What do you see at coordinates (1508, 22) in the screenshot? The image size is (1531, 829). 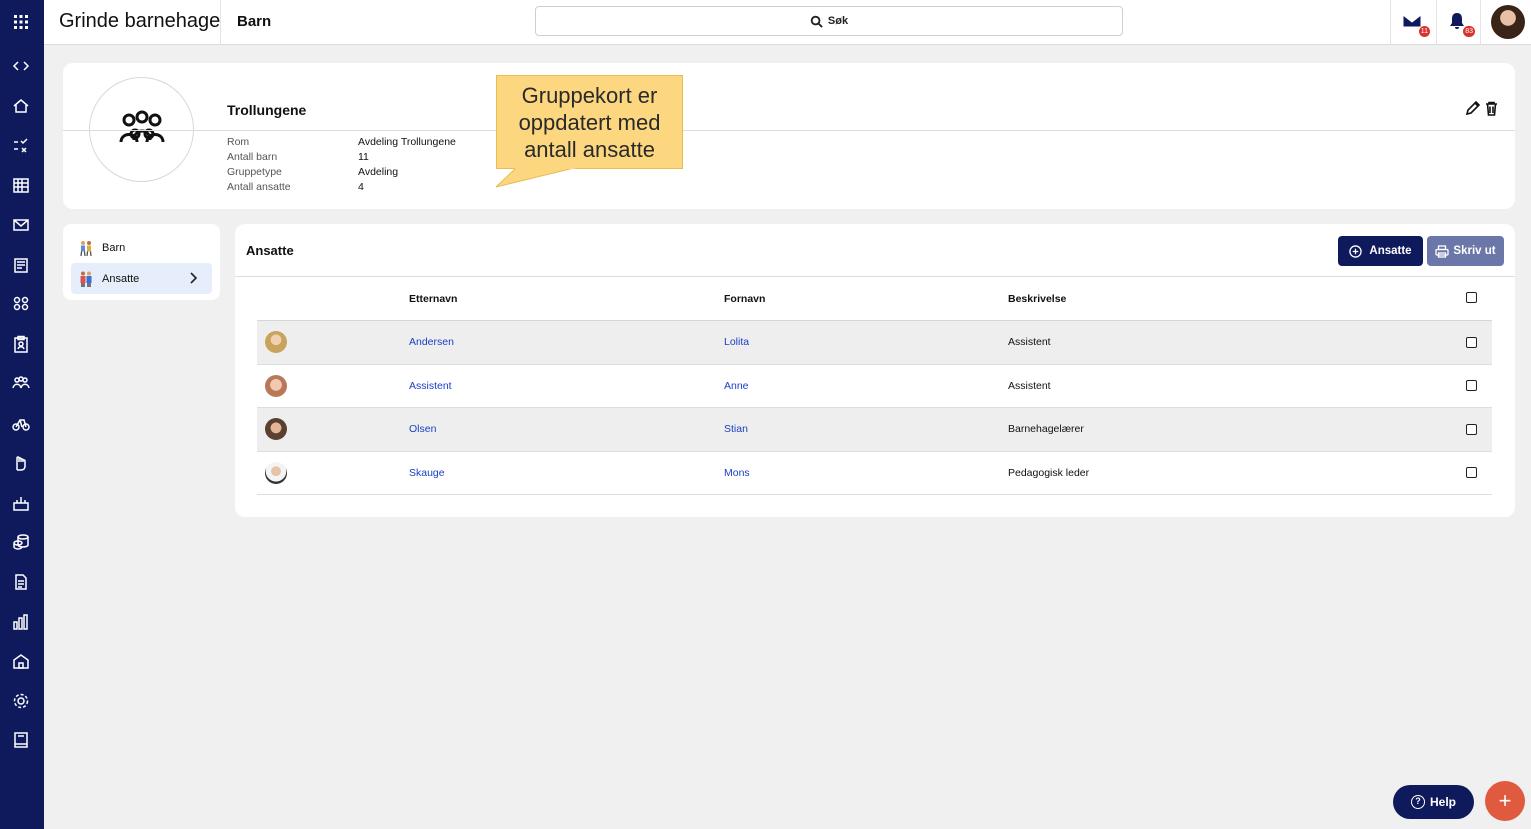 I see `user-avatar` at bounding box center [1508, 22].